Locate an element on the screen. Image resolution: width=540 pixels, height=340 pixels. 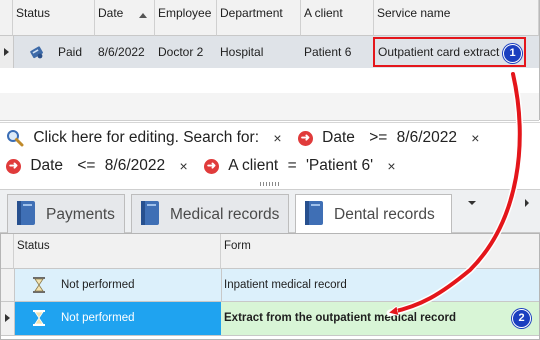
filter-hint: Click here for editing. Search for: is located at coordinates (146, 138).